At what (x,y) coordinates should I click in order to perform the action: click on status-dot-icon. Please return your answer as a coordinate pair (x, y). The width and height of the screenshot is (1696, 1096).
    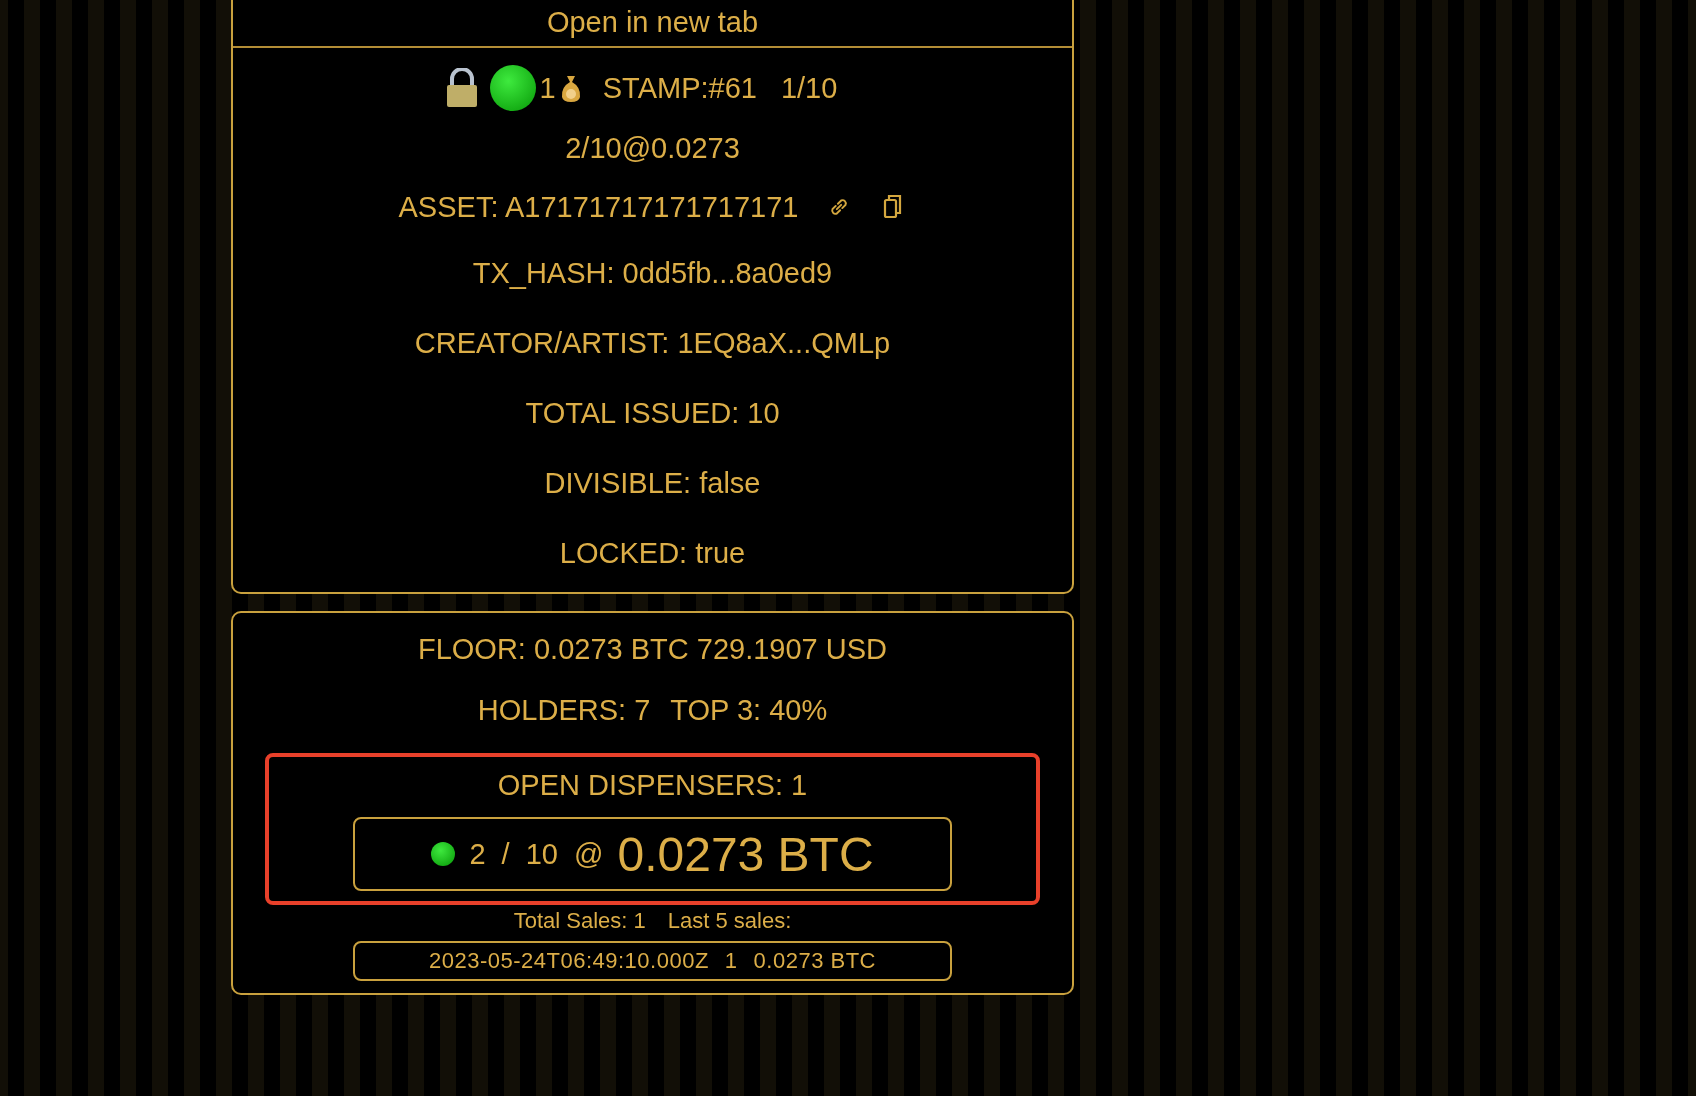
    Looking at the image, I should click on (512, 88).